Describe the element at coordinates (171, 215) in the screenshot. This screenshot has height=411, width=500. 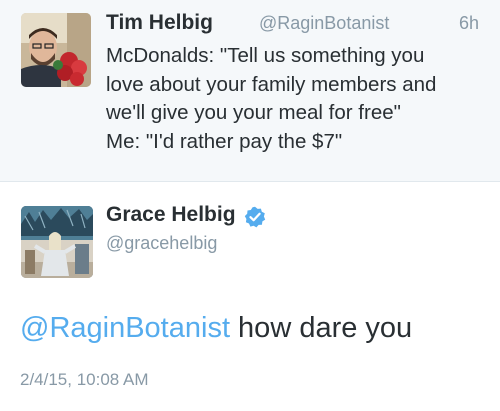
I see `author-name: Grace Helbig` at that location.